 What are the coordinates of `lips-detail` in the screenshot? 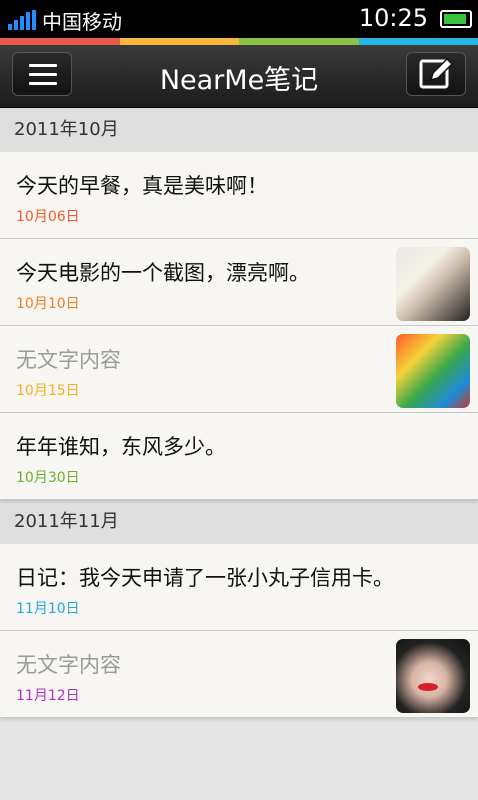 It's located at (428, 687).